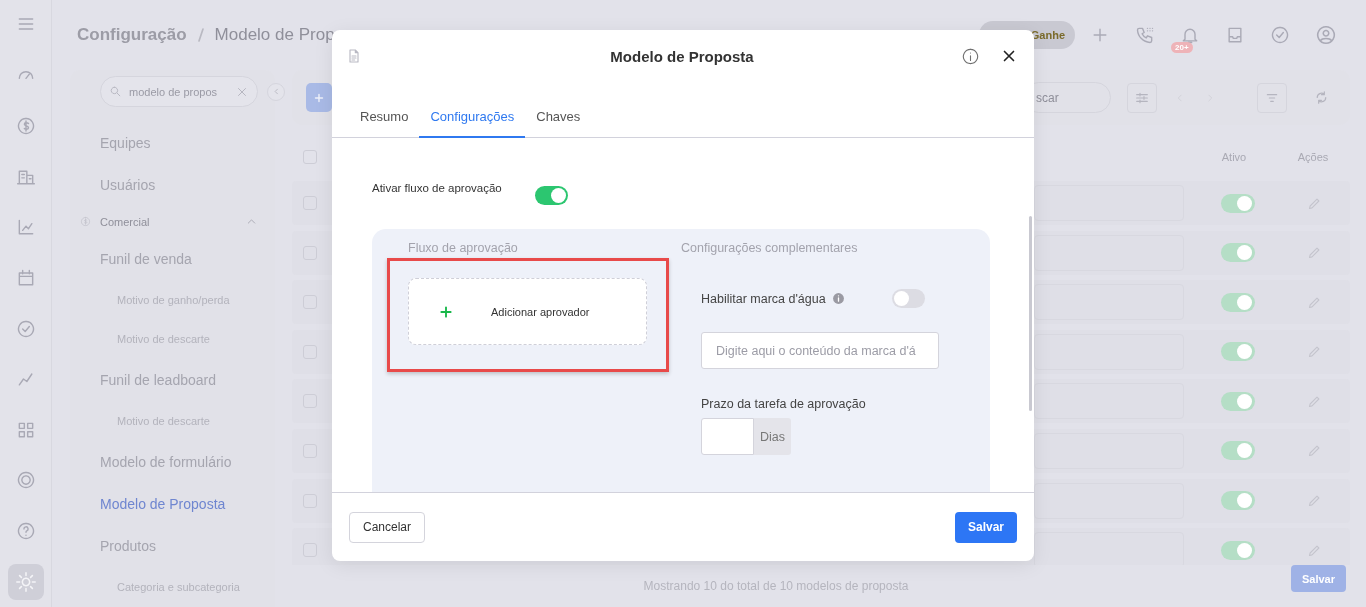 This screenshot has height=607, width=1366. What do you see at coordinates (1182, 47) in the screenshot?
I see `notification-badge: 20+` at bounding box center [1182, 47].